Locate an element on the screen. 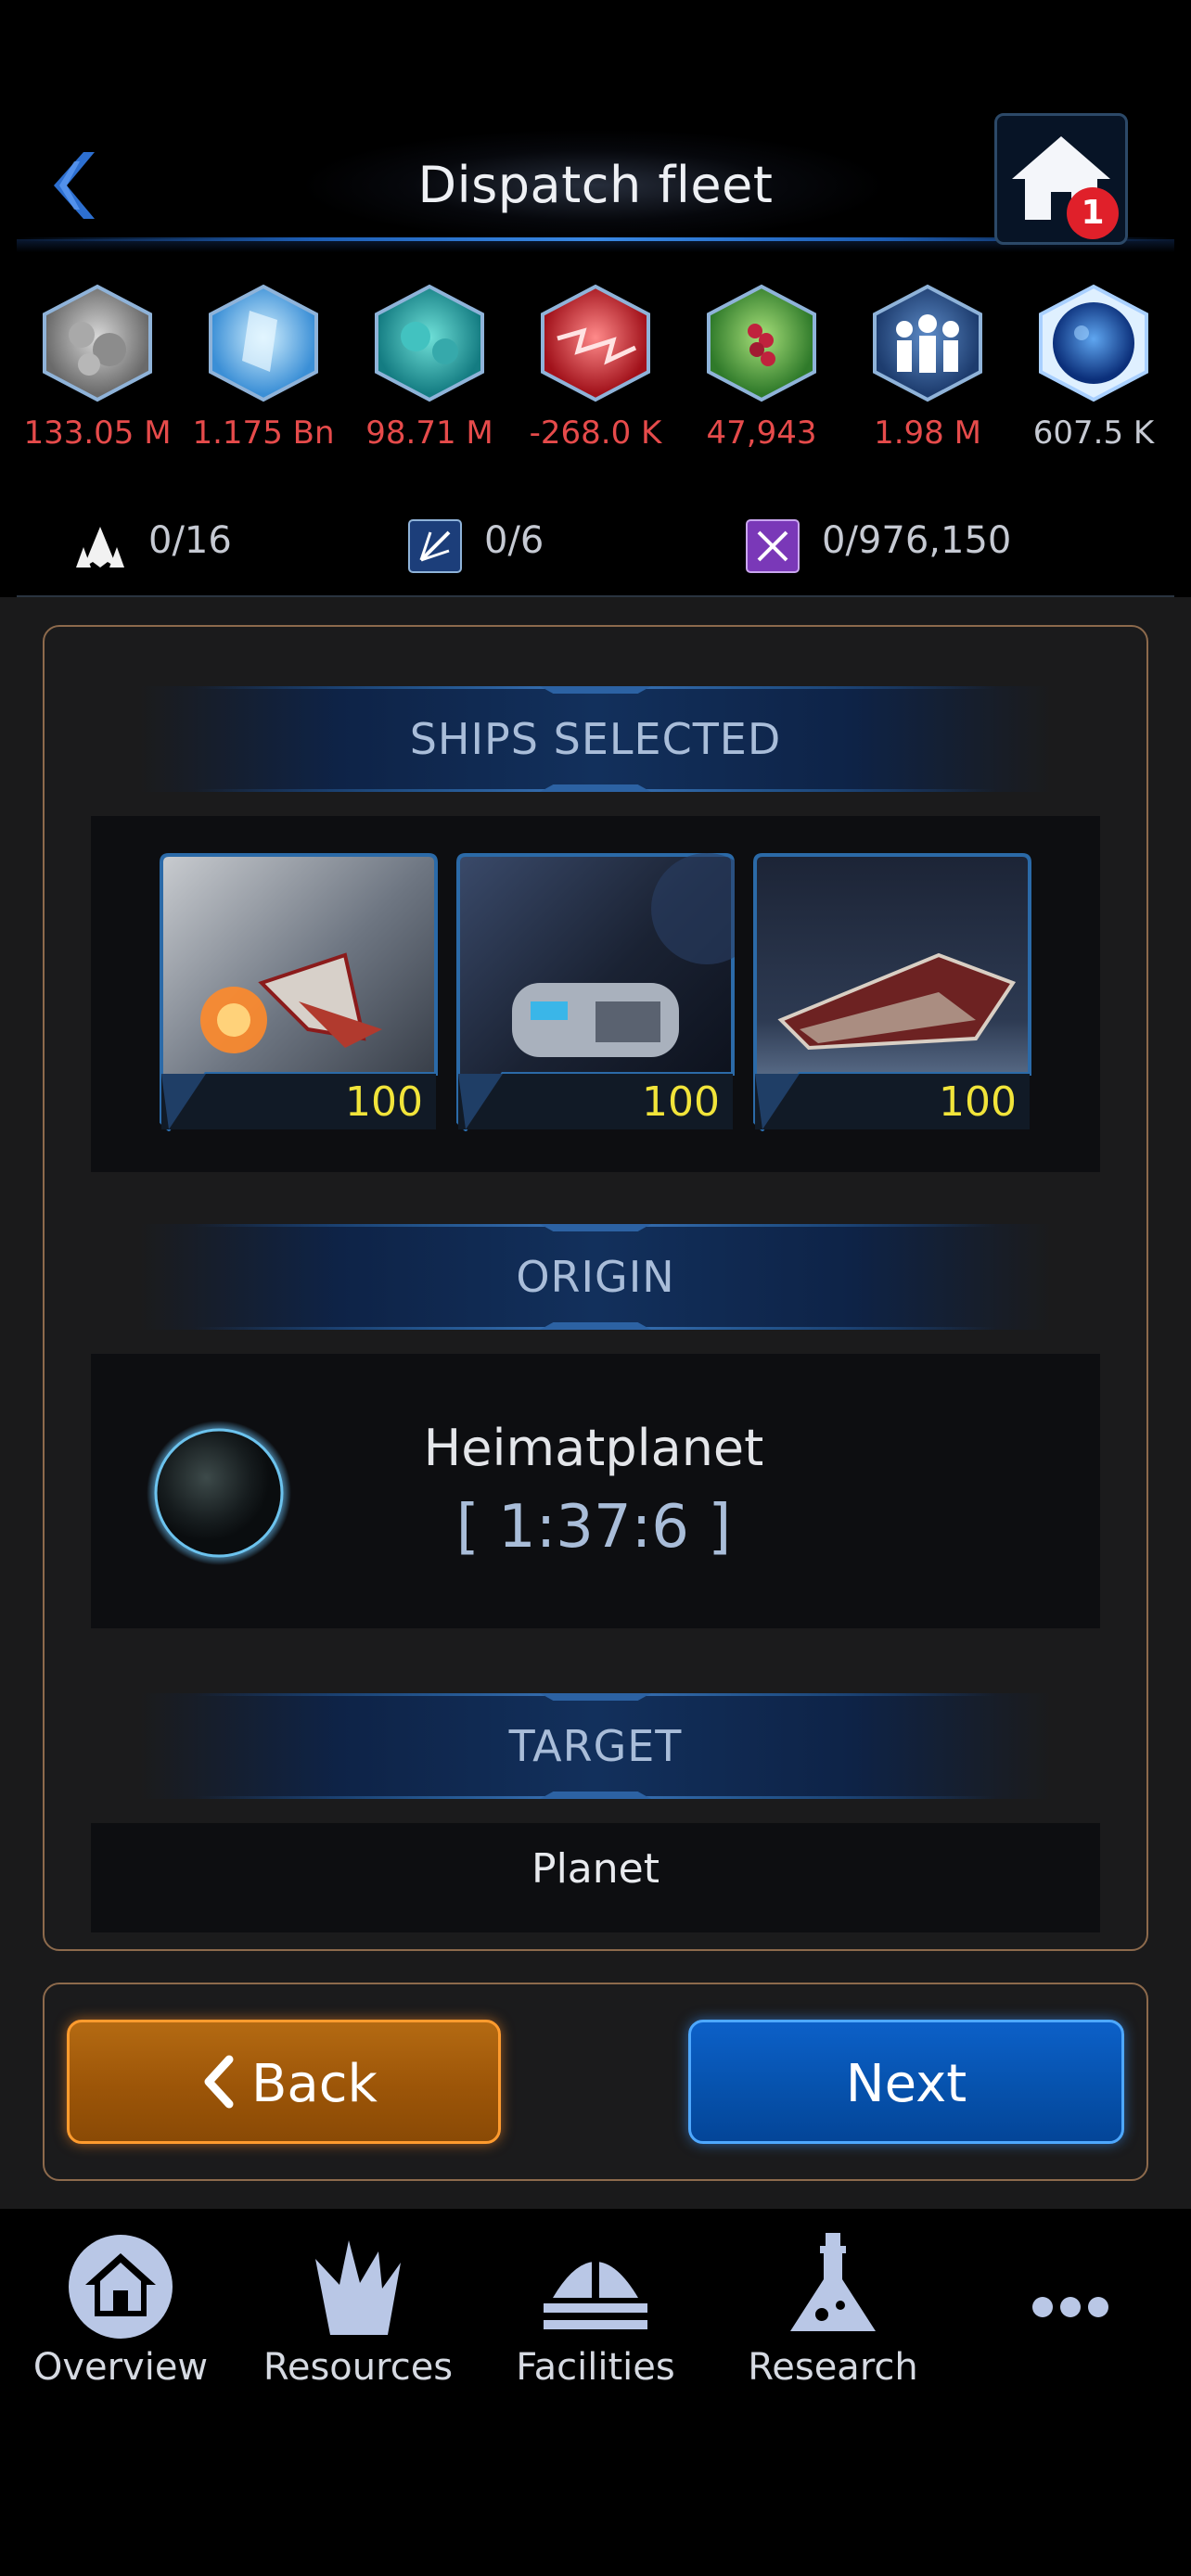 The height and width of the screenshot is (2576, 1191). resource-metal: 133.05 M is located at coordinates (97, 371).